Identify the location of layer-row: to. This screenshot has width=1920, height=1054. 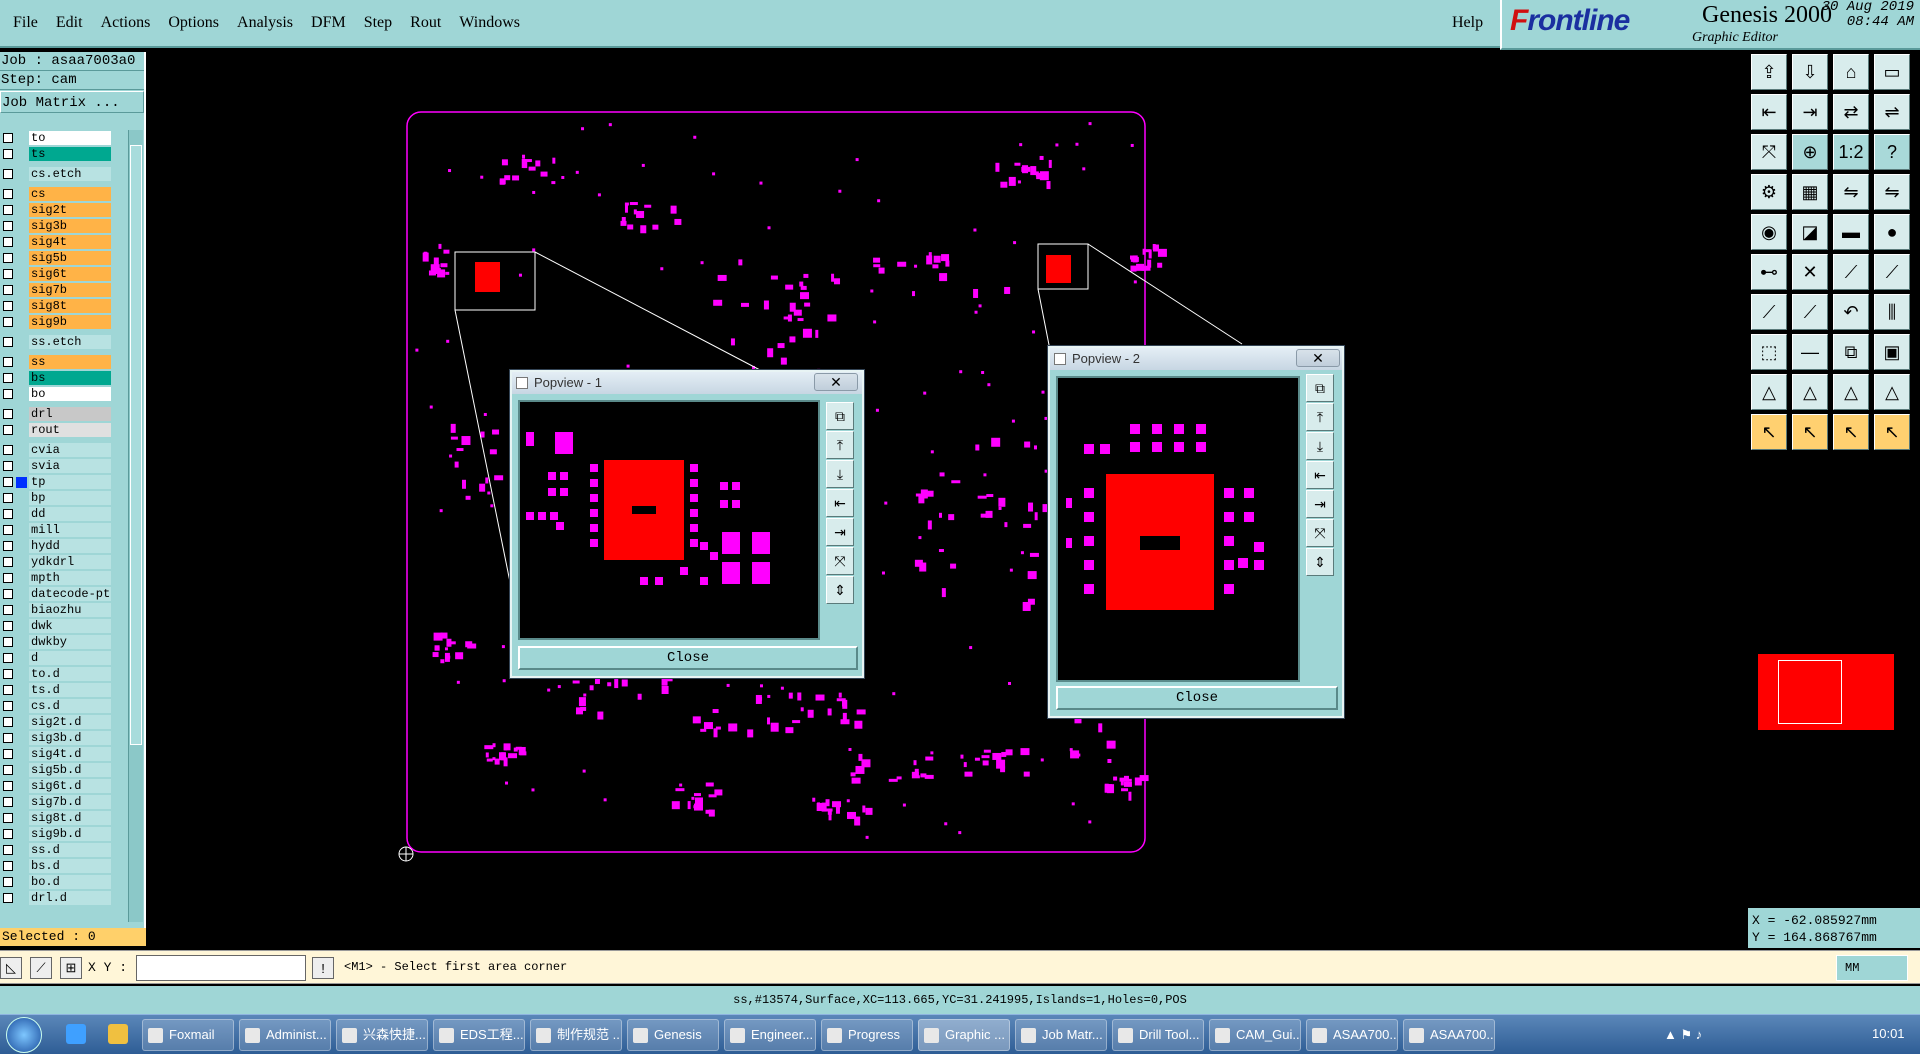
(59, 138).